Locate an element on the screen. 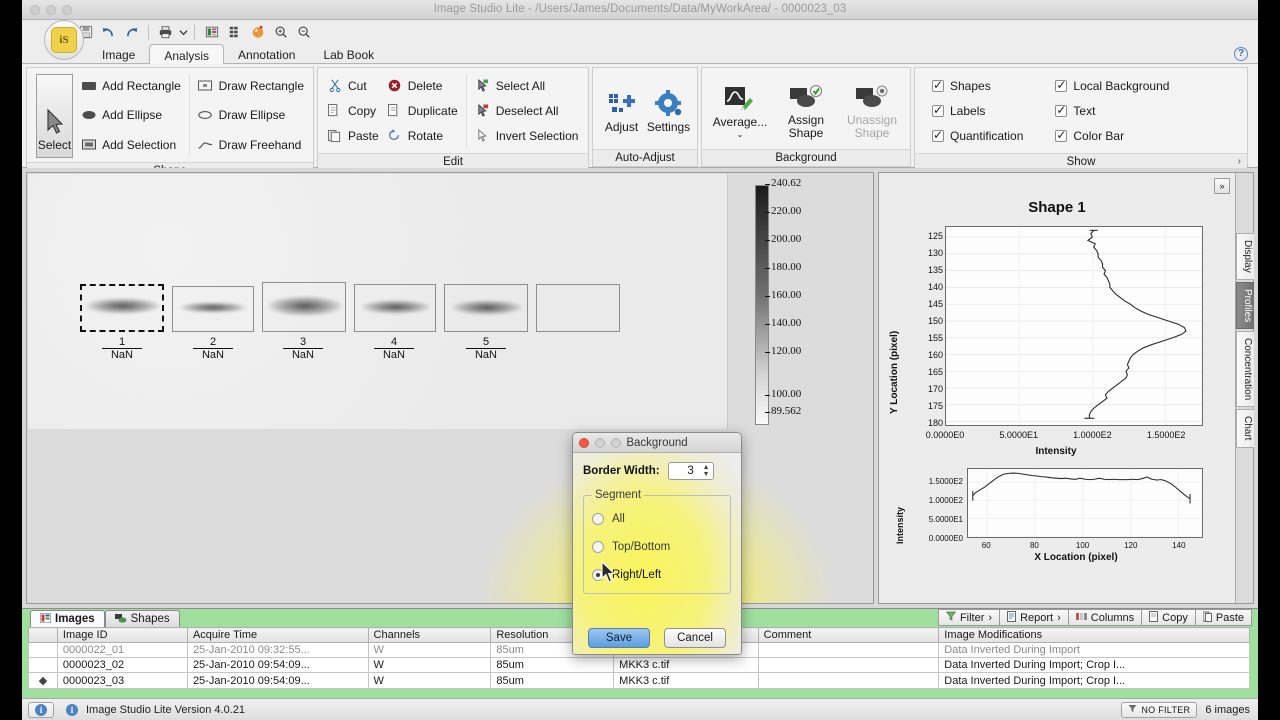 The height and width of the screenshot is (720, 1280). band-value-3: NaN is located at coordinates (303, 354).